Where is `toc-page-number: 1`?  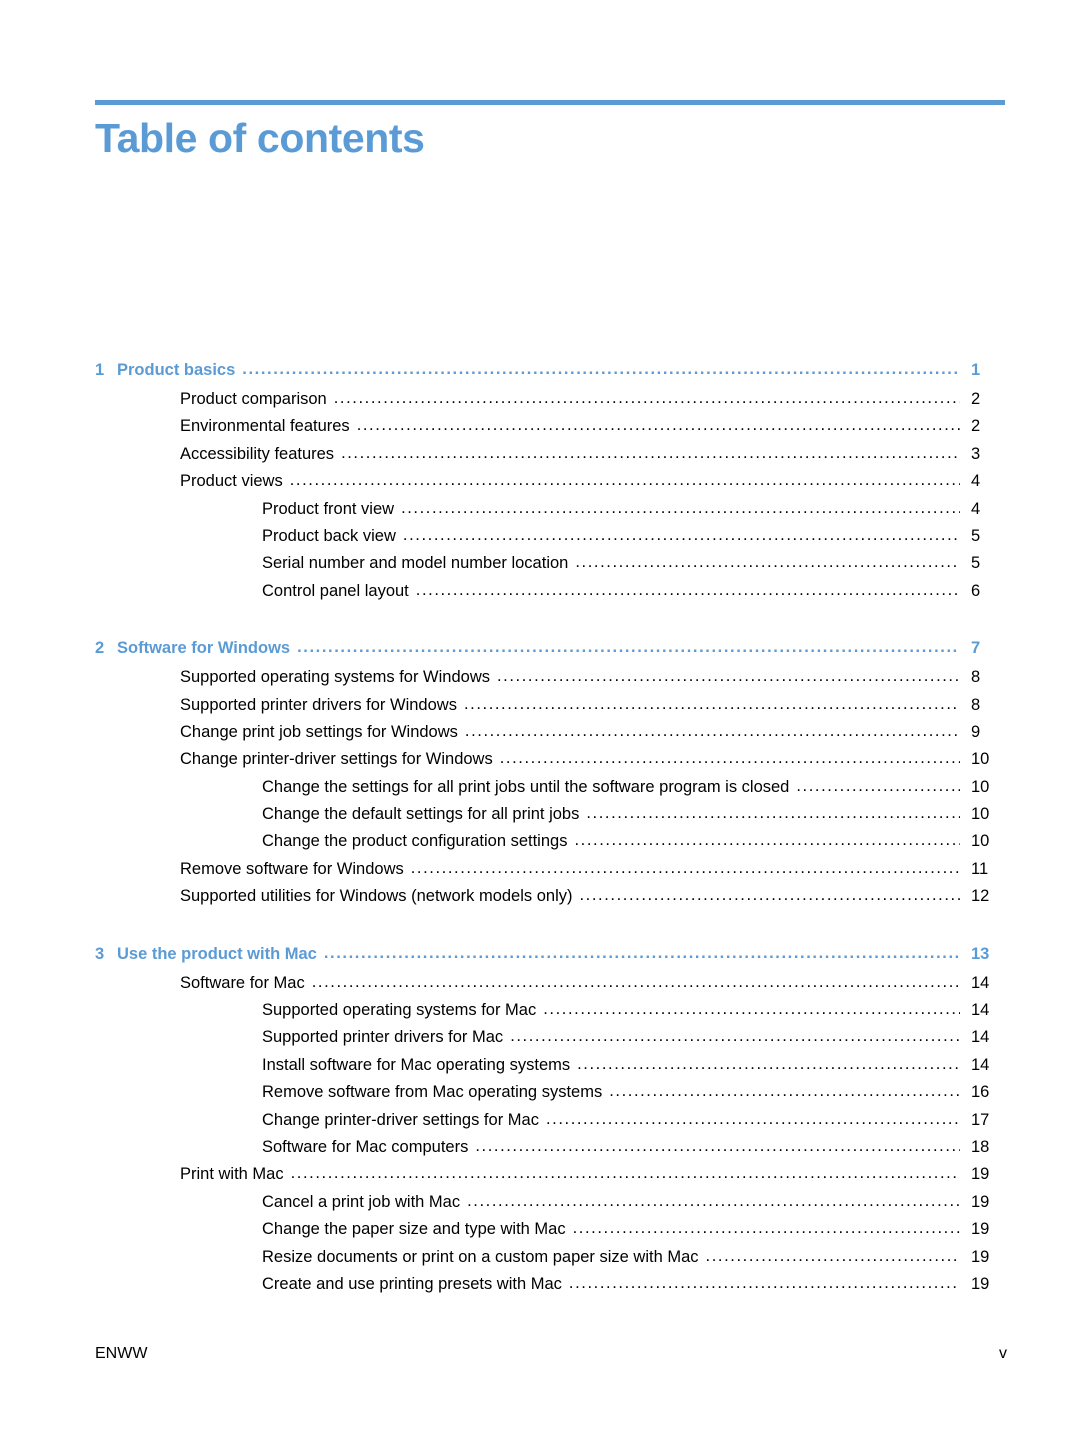
toc-page-number: 1 is located at coordinates (976, 370).